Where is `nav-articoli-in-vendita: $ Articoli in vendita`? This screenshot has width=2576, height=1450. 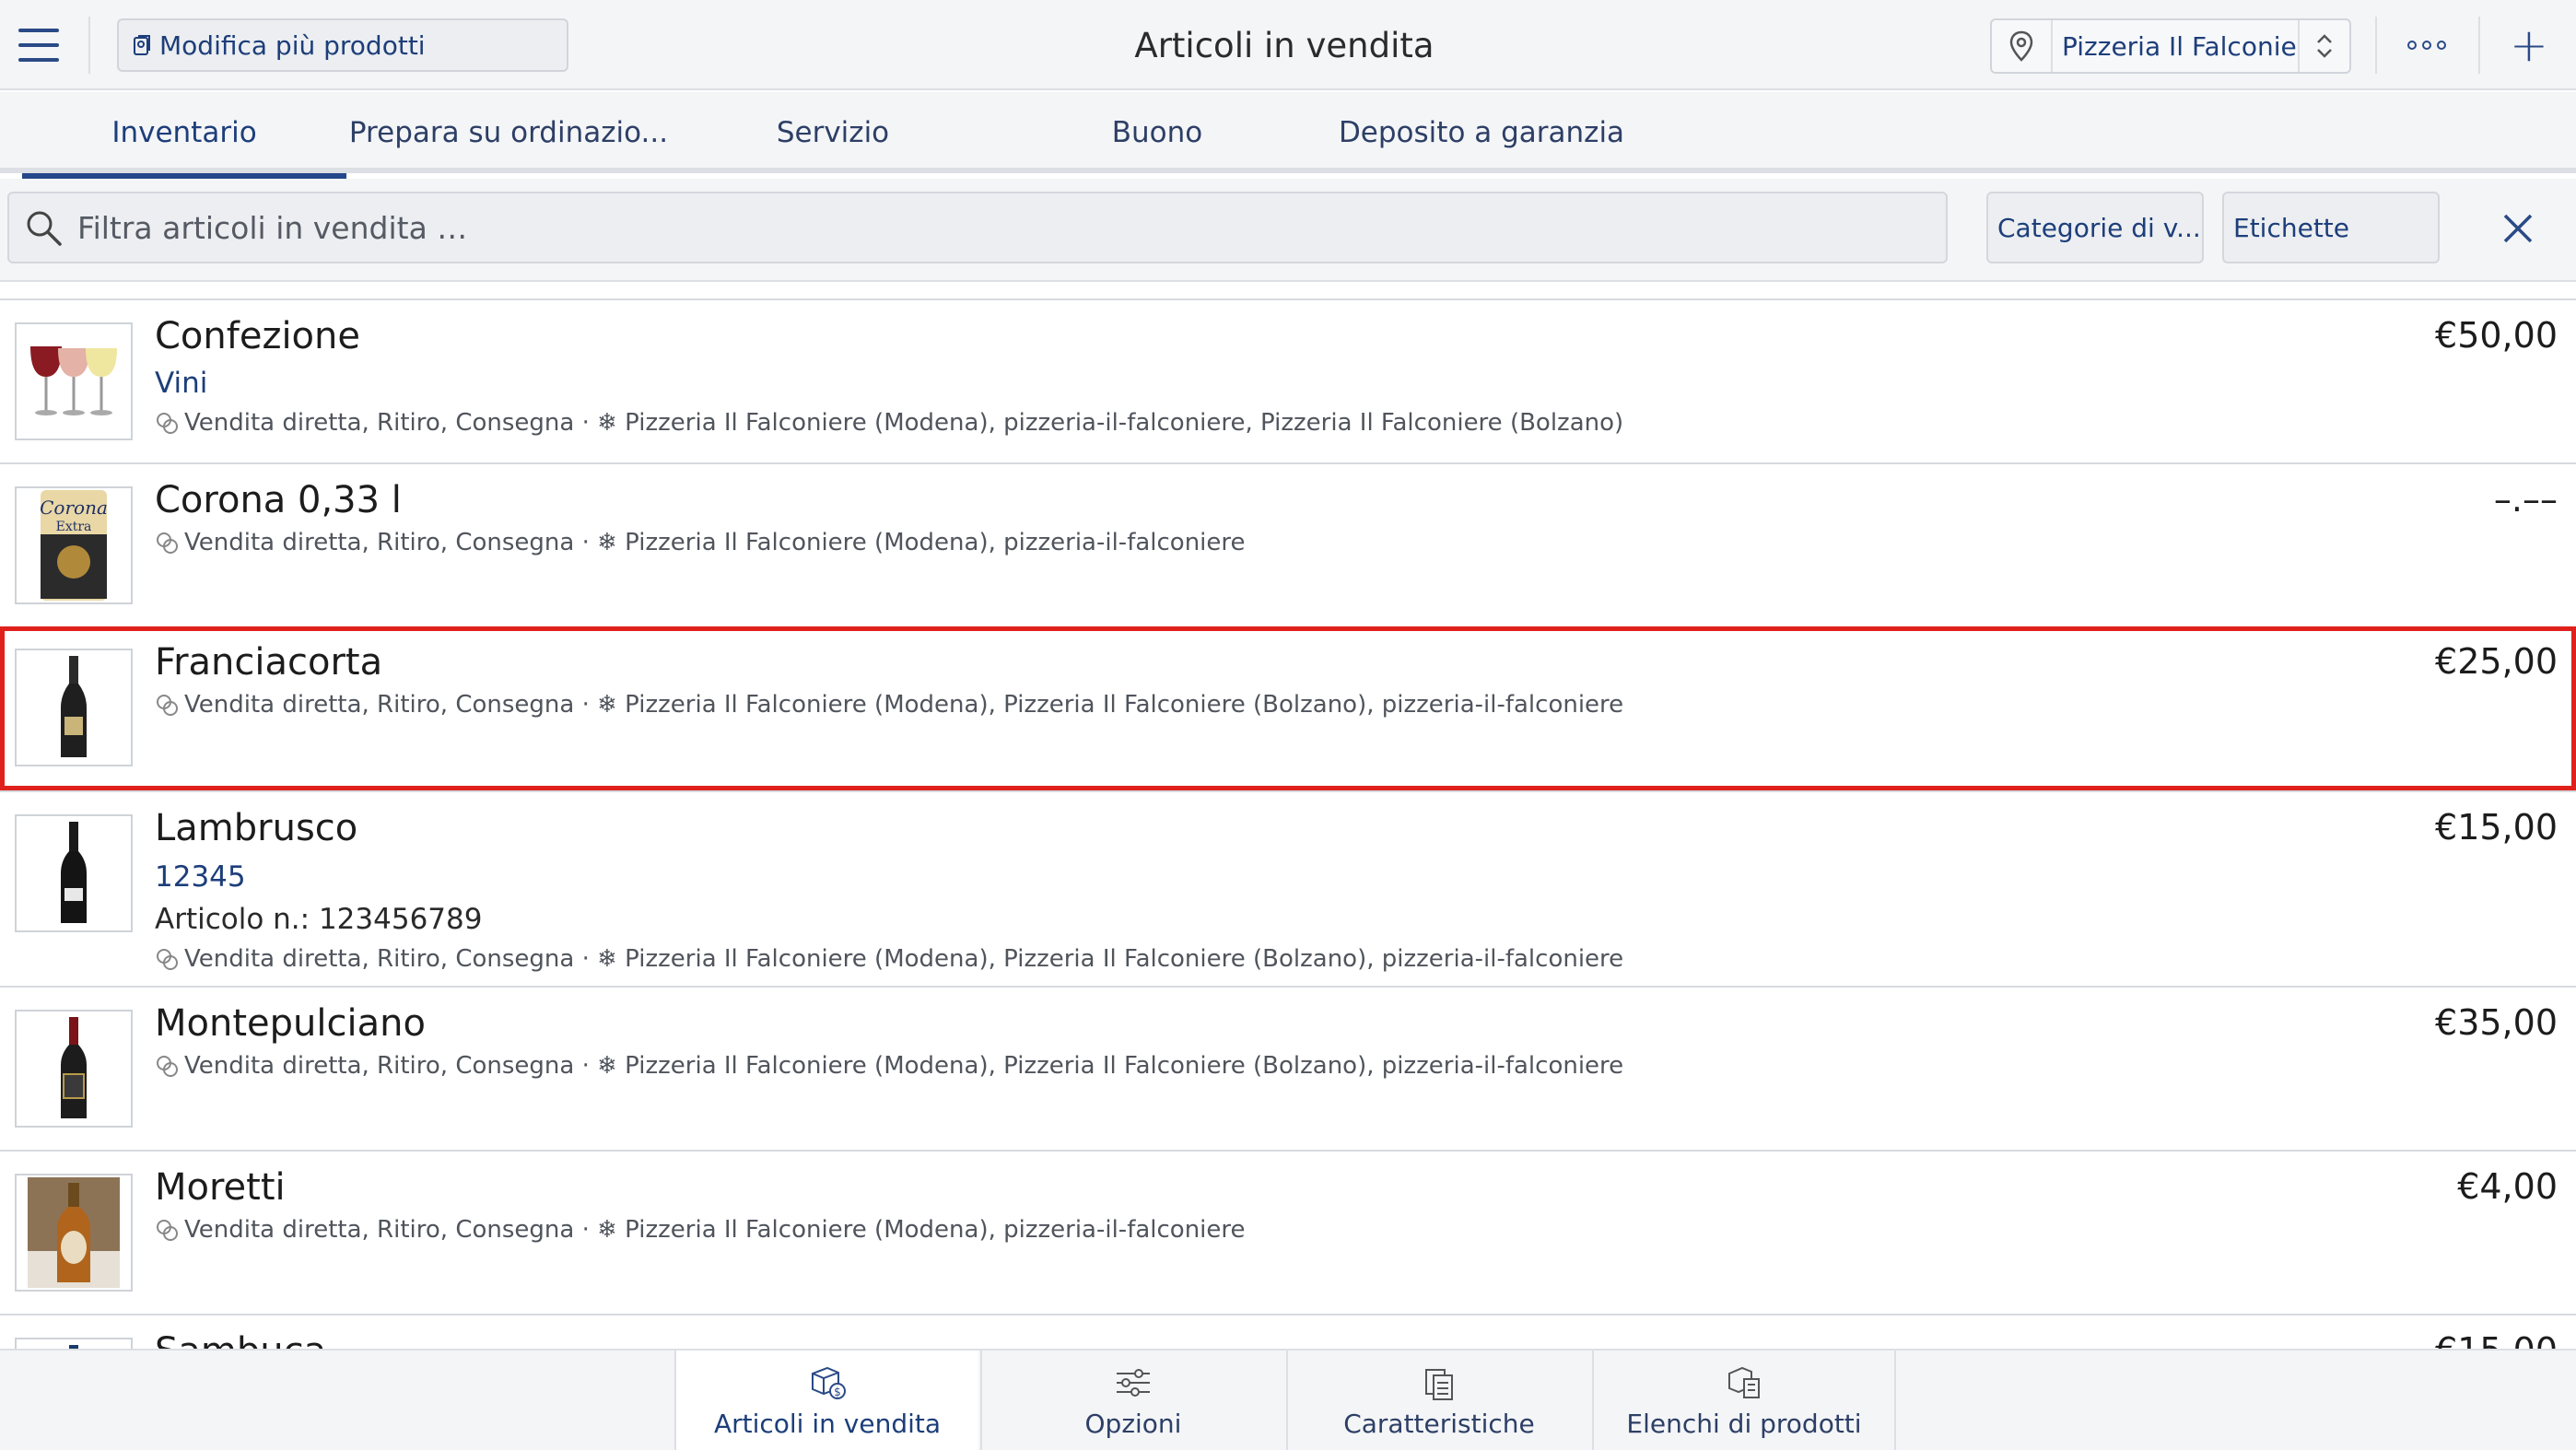 nav-articoli-in-vendita: $ Articoli in vendita is located at coordinates (826, 1400).